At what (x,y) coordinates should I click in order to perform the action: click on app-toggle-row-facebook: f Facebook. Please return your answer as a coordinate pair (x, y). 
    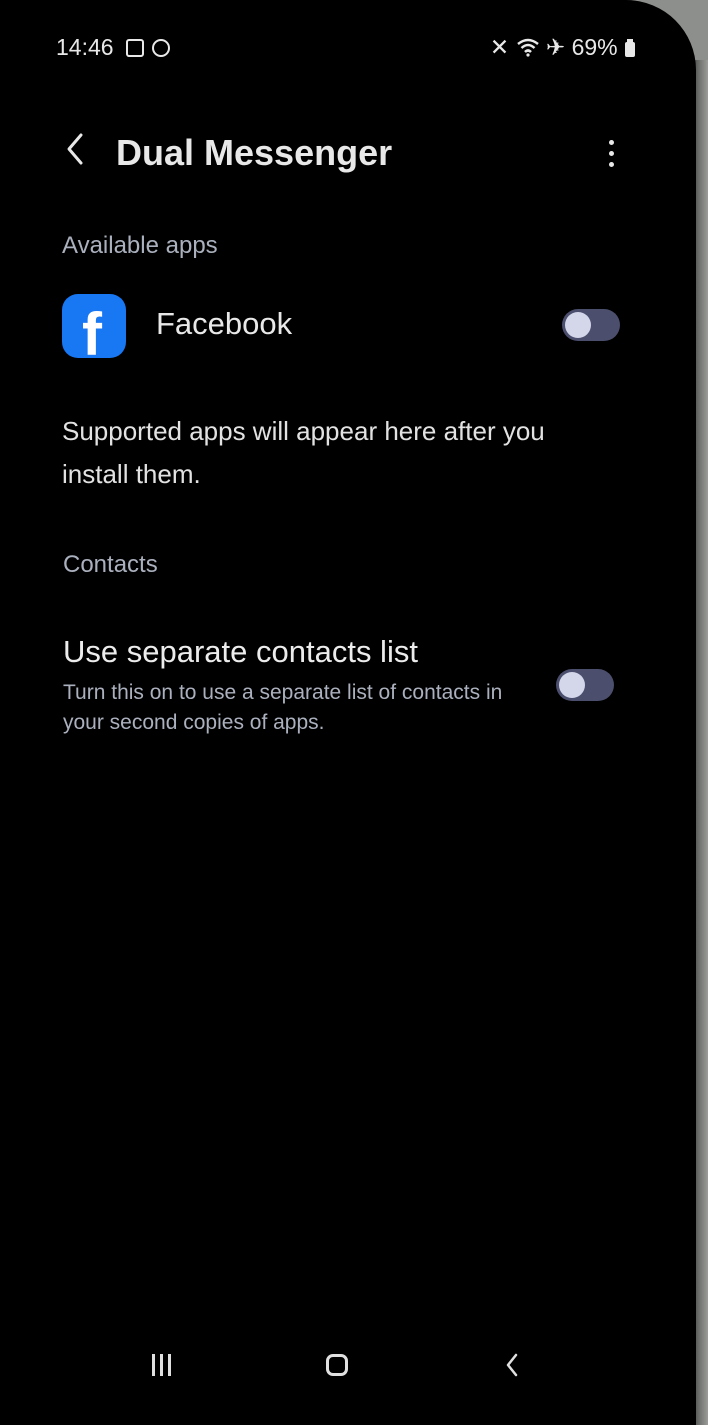
    Looking at the image, I should click on (342, 326).